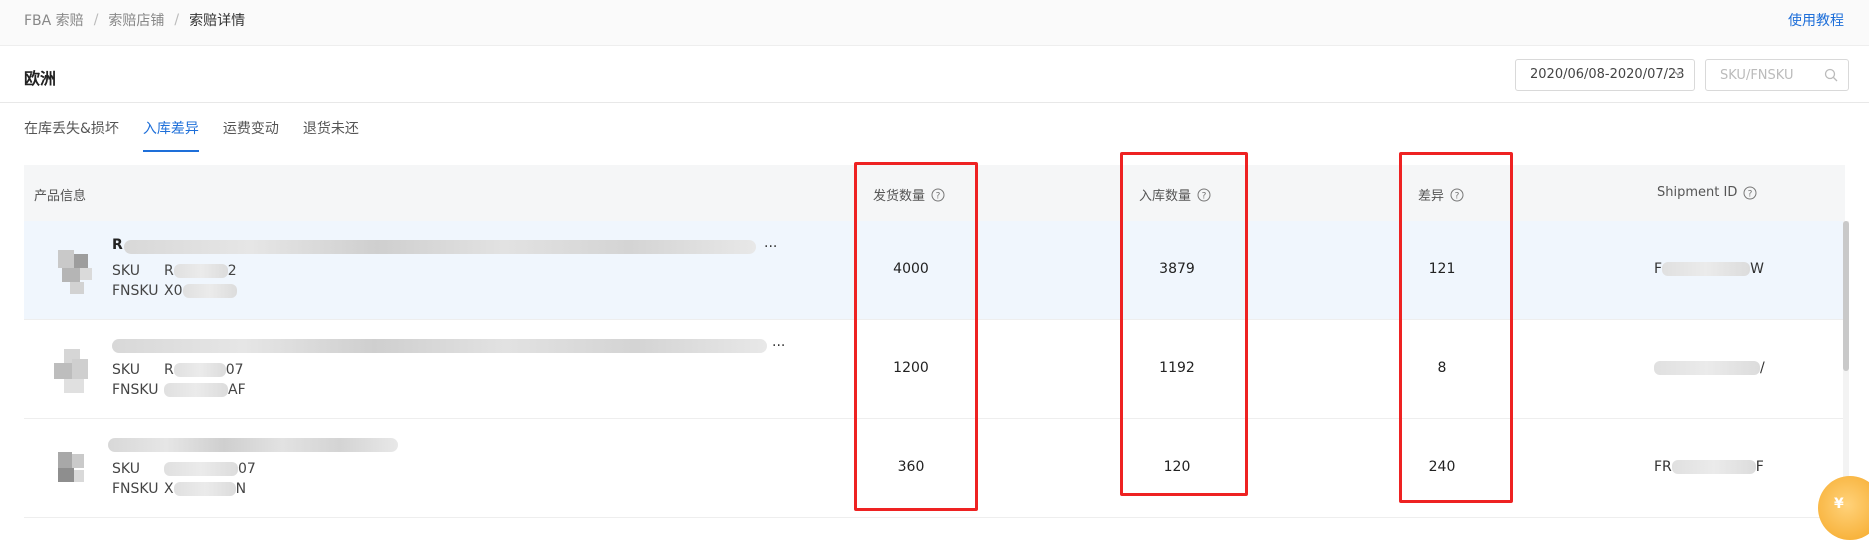 This screenshot has height=540, width=1869. I want to click on header-product-info: 产品信息, so click(60, 194).